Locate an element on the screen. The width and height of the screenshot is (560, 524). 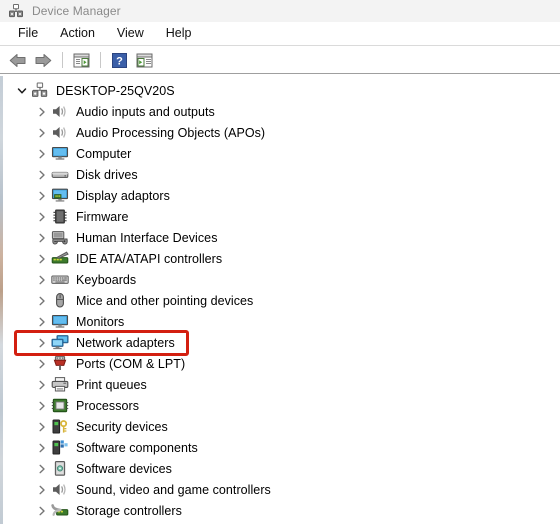
tree-item-label: Disk drives is located at coordinates (107, 174).